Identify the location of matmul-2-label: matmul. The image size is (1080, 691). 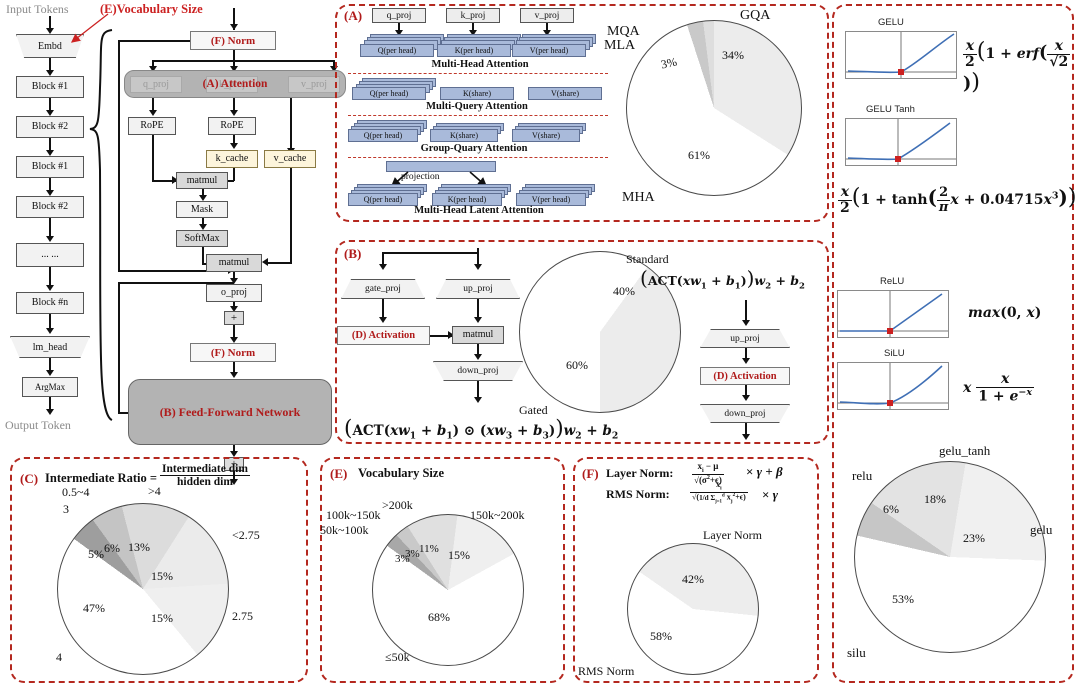
(234, 262).